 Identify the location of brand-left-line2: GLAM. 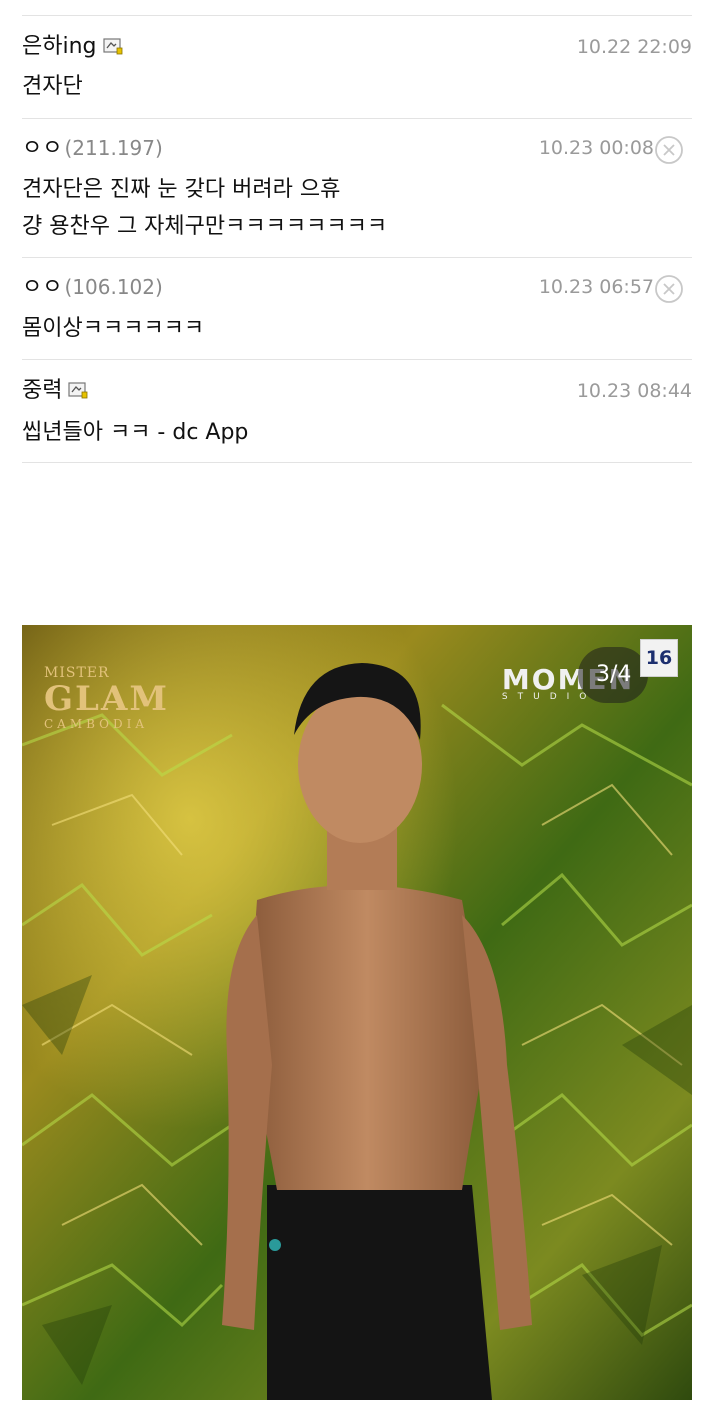
(106, 699).